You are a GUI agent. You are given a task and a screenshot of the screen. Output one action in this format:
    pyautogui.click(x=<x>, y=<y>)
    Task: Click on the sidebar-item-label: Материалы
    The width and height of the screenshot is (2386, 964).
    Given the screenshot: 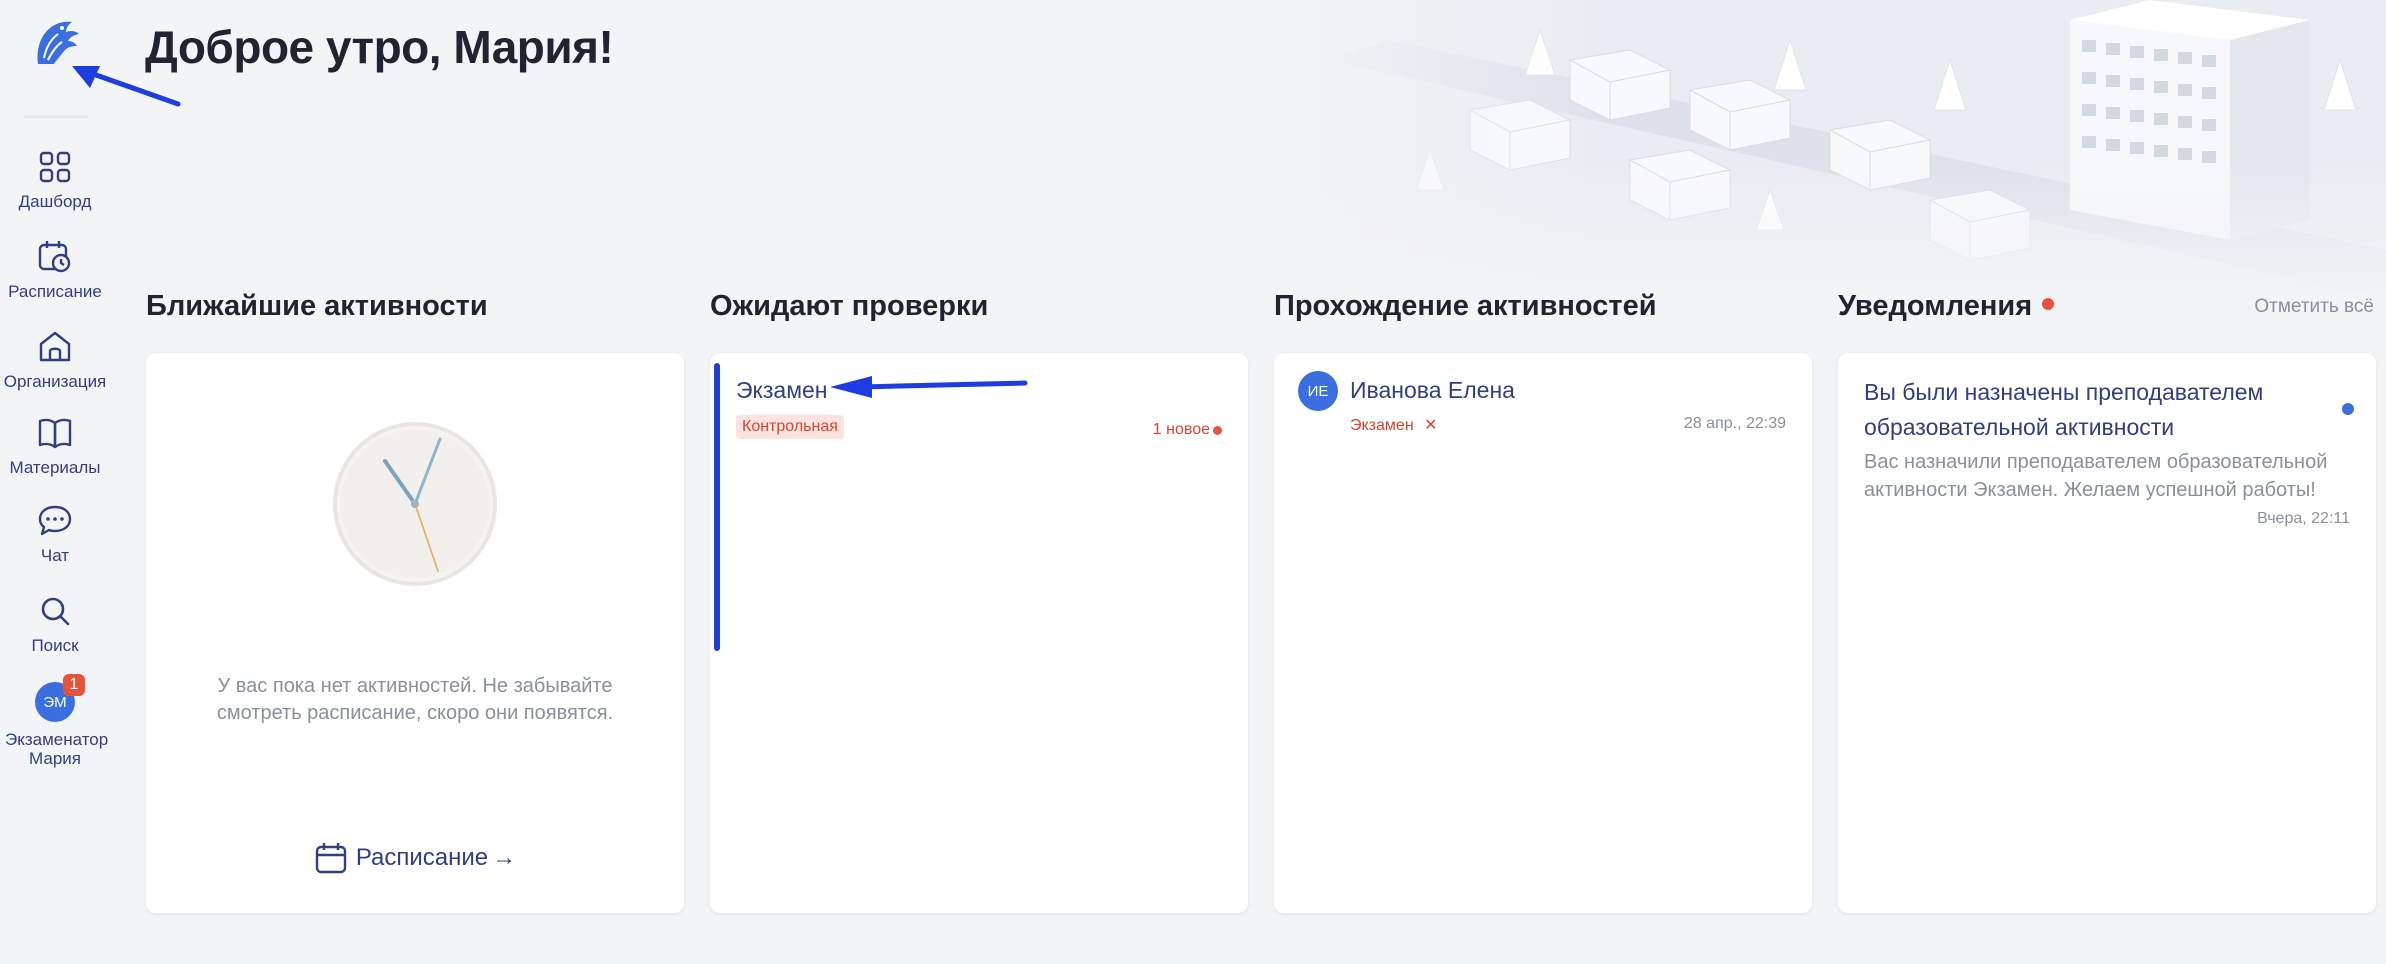 What is the action you would take?
    pyautogui.click(x=55, y=467)
    